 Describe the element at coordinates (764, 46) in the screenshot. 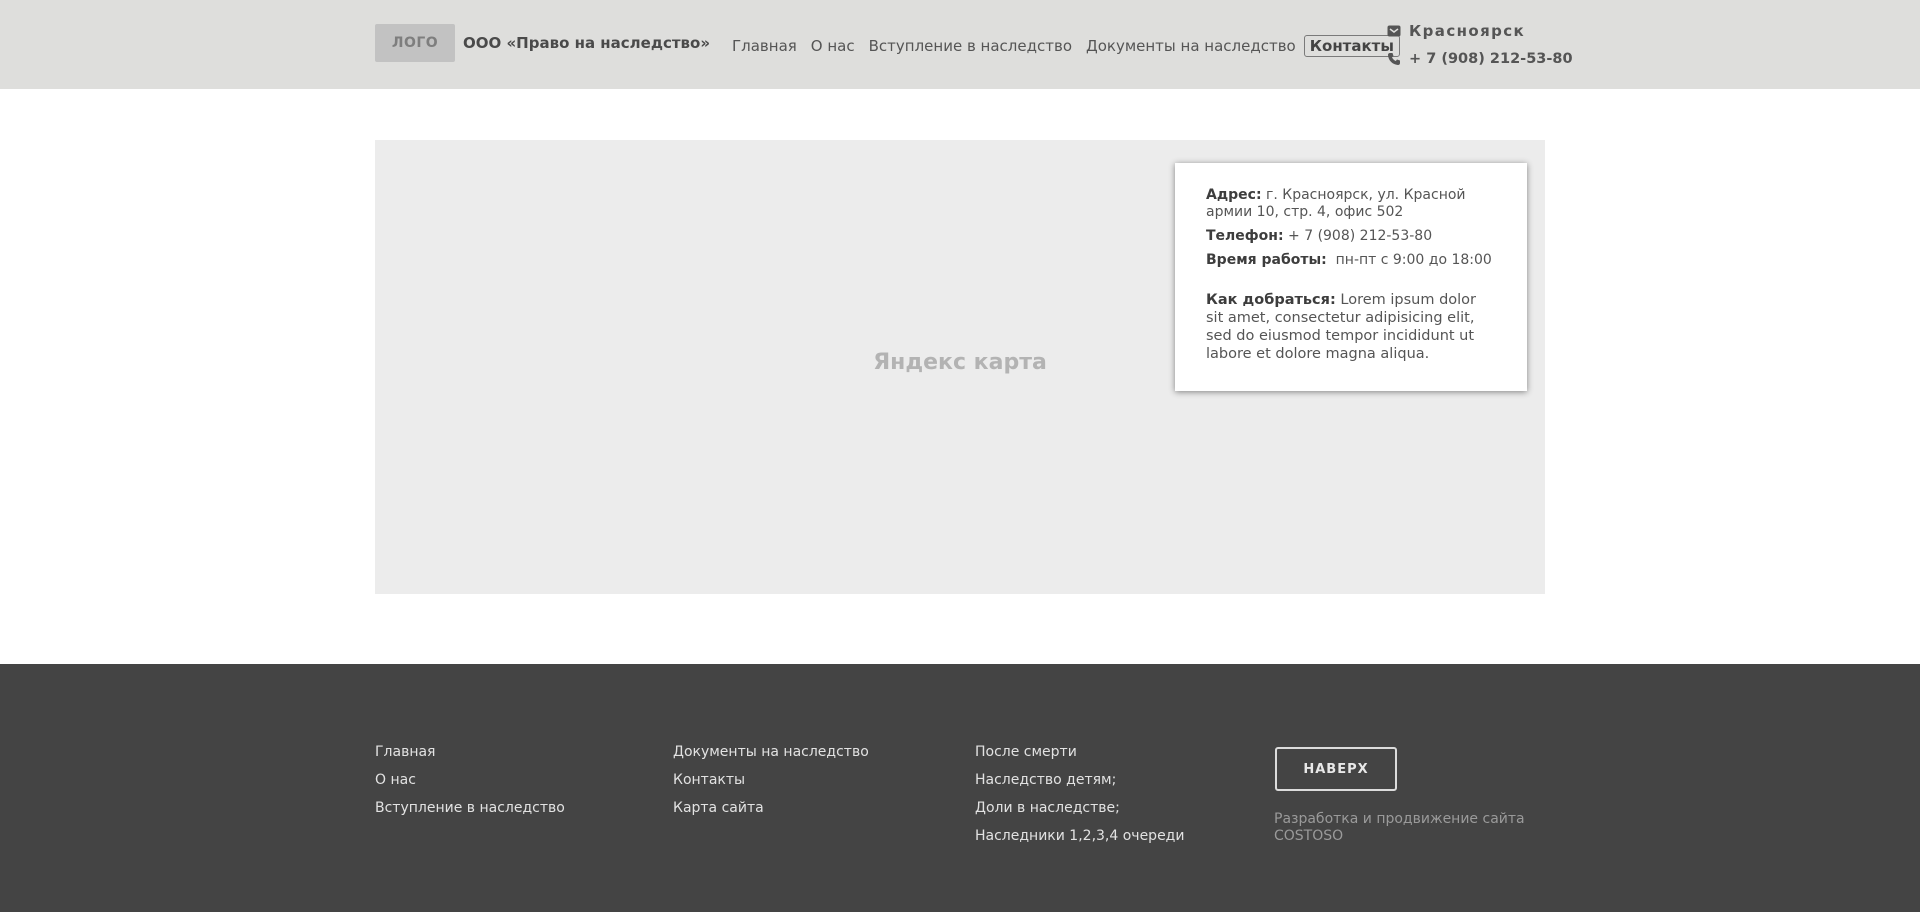

I see `nav-home: Главная` at that location.